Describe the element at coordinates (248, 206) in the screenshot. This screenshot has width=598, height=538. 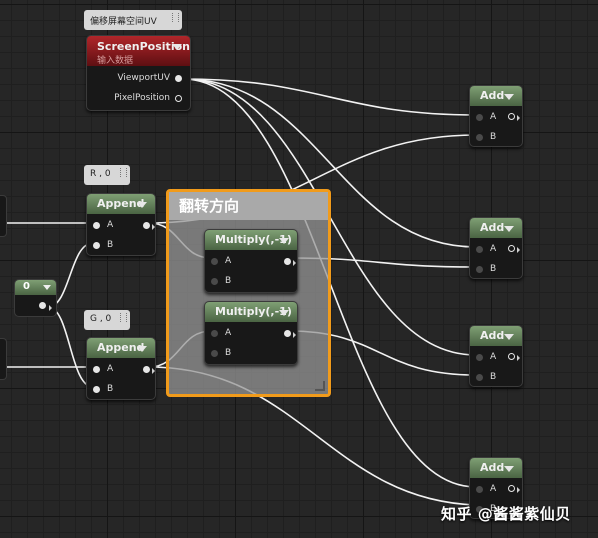
I see `comment-group-title: 翻转方向` at that location.